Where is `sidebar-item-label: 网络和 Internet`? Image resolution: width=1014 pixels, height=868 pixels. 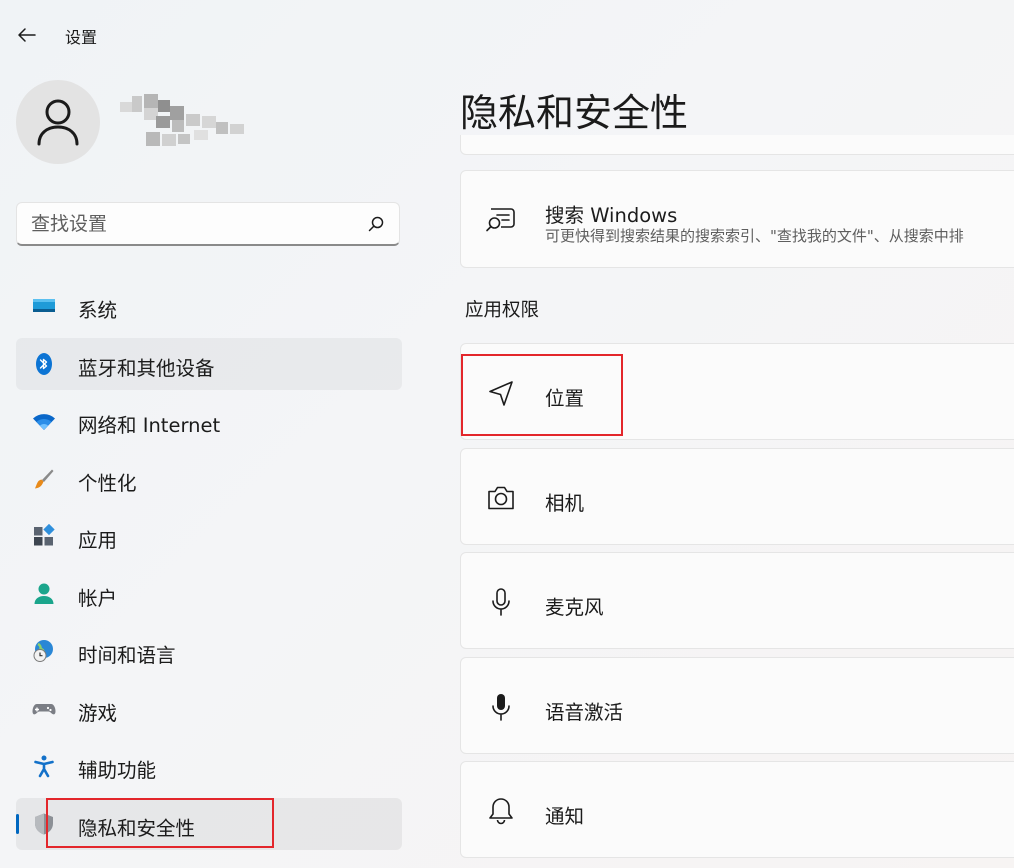
sidebar-item-label: 网络和 Internet is located at coordinates (149, 425).